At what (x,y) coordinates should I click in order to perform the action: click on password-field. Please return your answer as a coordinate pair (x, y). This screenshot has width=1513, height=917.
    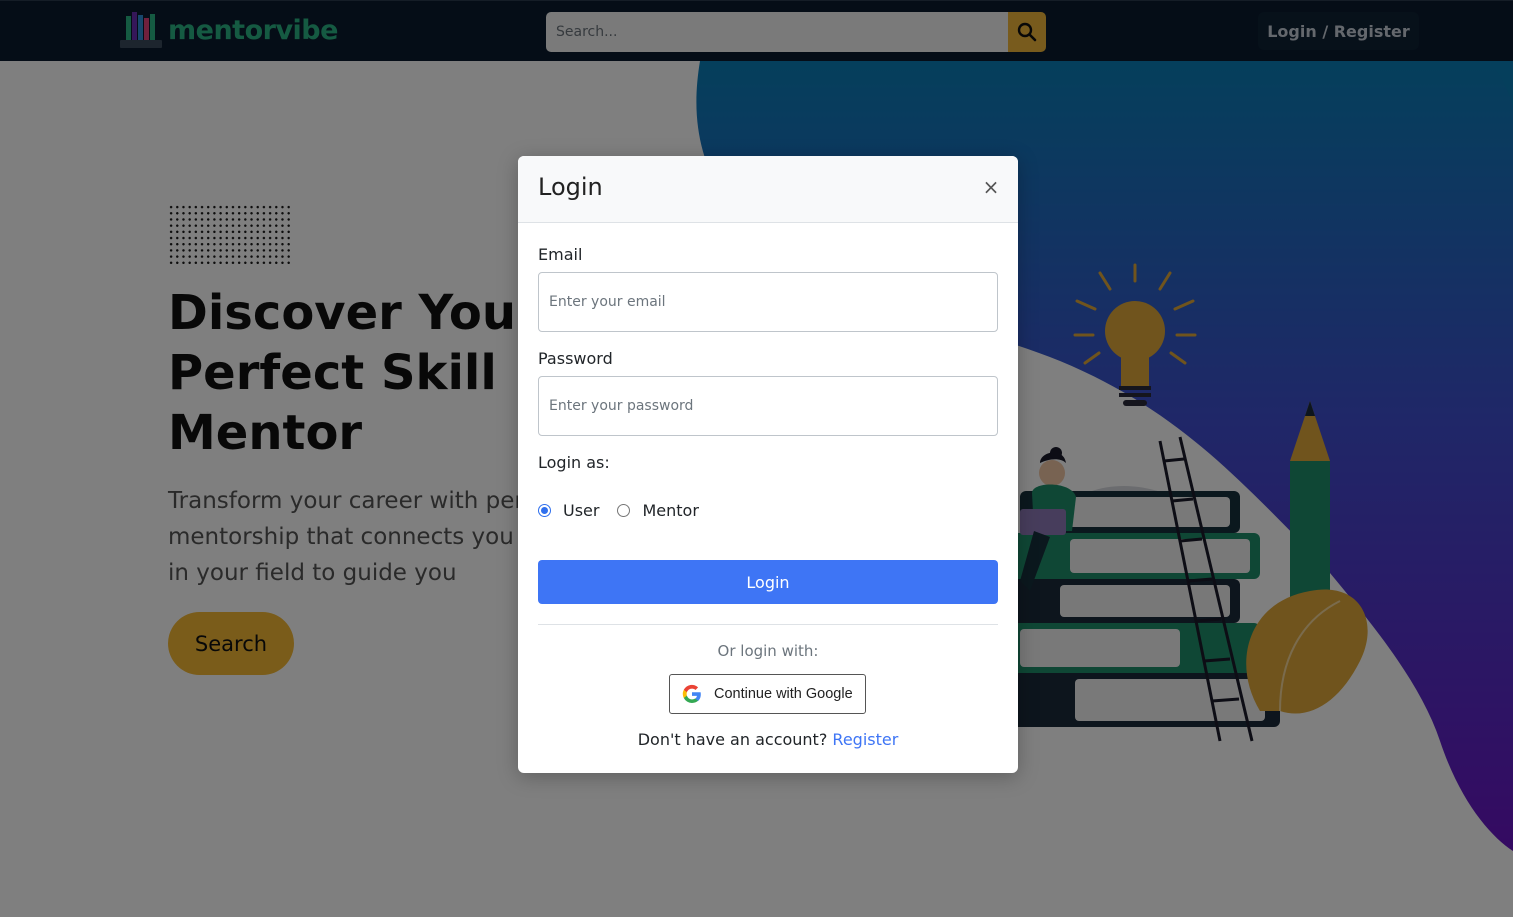
    Looking at the image, I should click on (768, 406).